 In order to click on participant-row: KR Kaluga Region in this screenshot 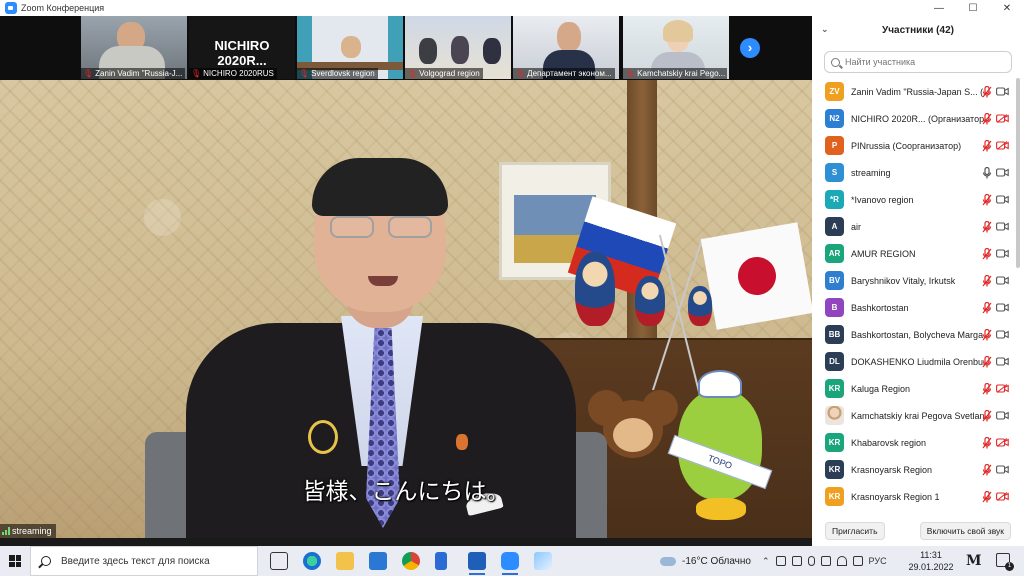, I will do `click(918, 388)`.